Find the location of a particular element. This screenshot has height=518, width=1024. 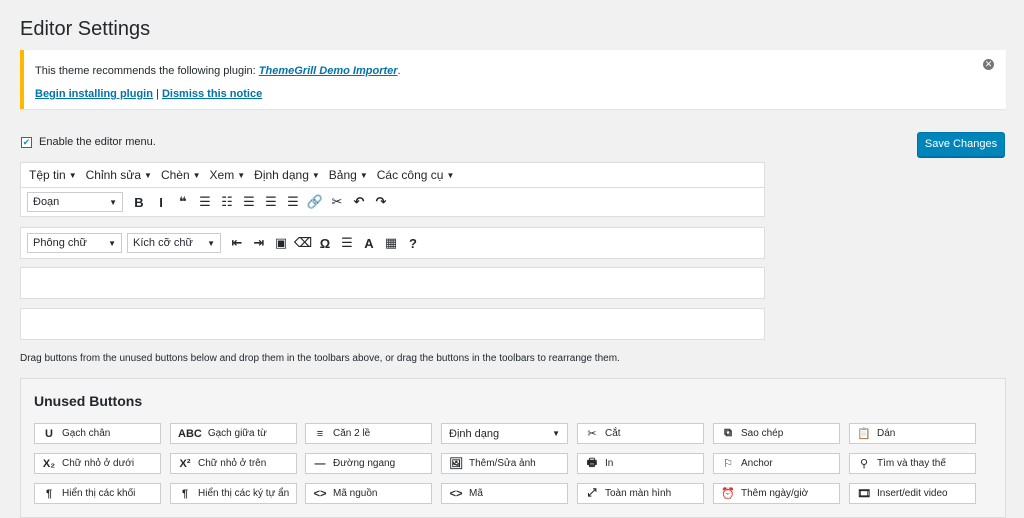

unused-button: U Gạch chân is located at coordinates (97, 433).